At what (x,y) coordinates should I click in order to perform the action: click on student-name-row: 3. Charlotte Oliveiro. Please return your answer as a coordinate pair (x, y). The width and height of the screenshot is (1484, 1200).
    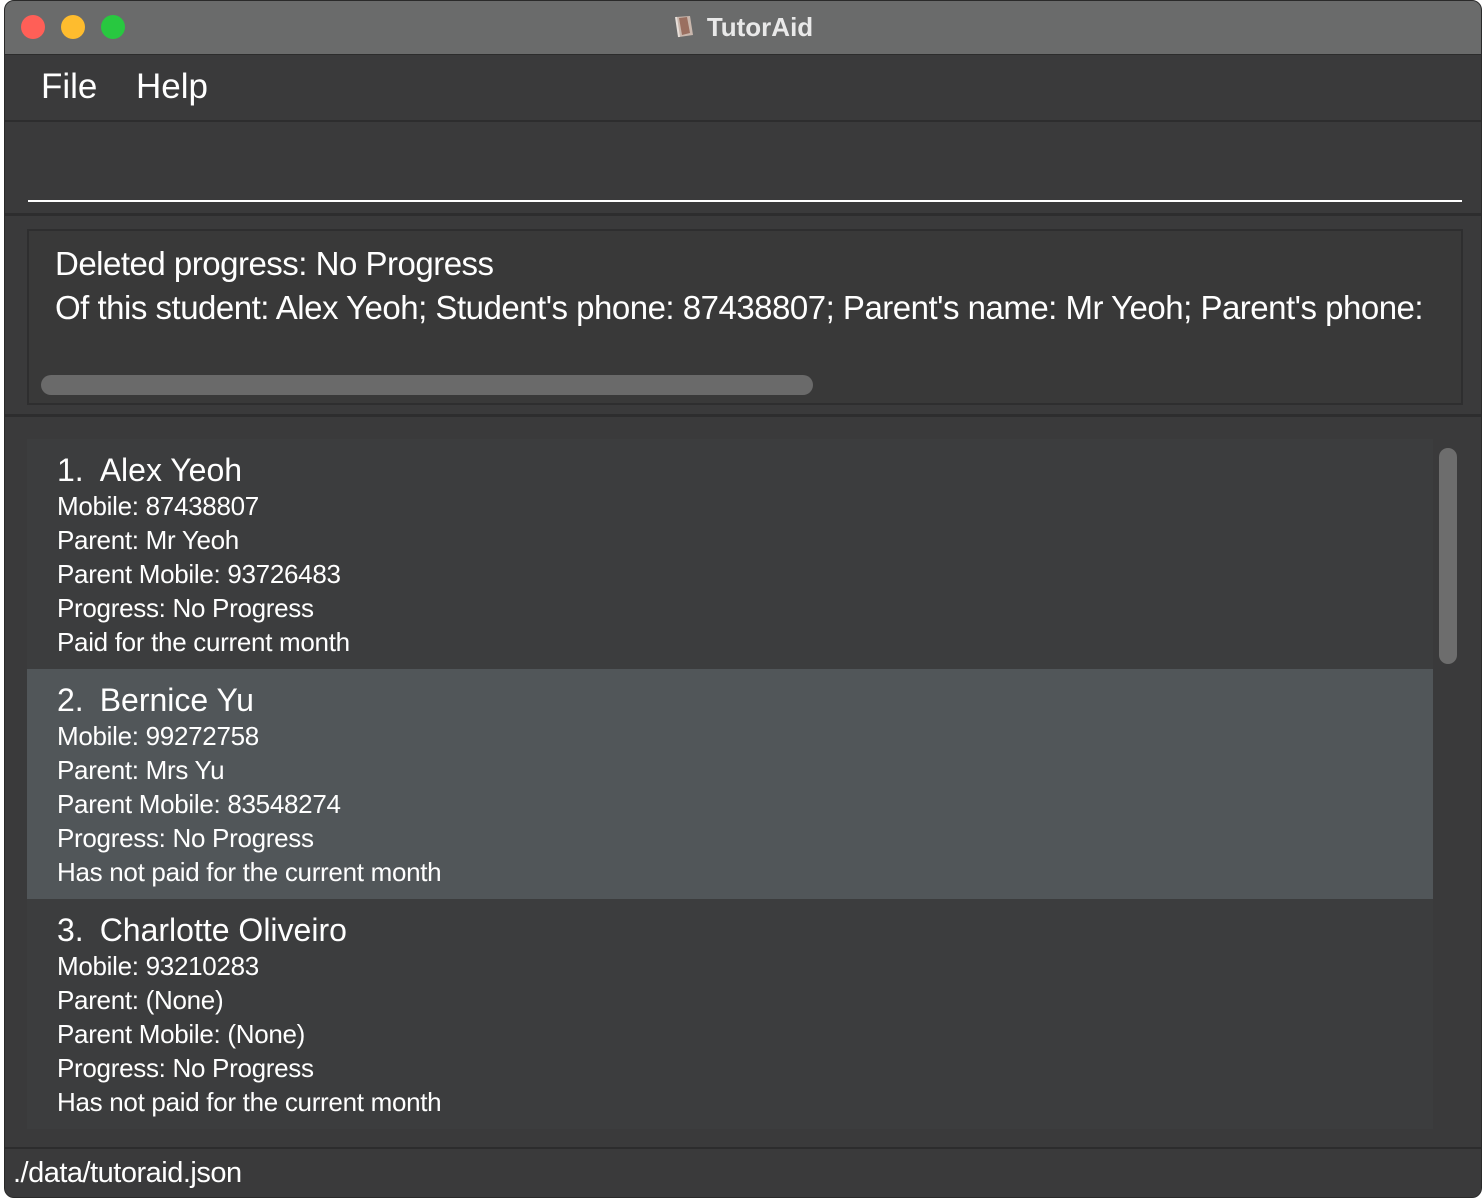
    Looking at the image, I should click on (202, 930).